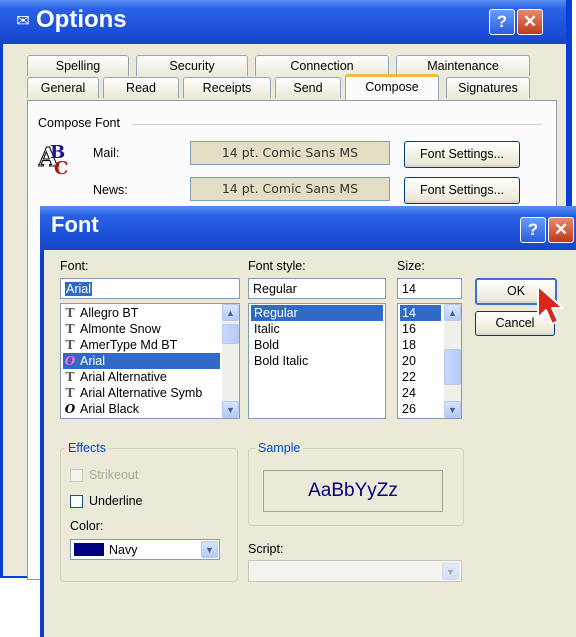 The image size is (576, 637). Describe the element at coordinates (337, 124) in the screenshot. I see `compose-font-divider` at that location.